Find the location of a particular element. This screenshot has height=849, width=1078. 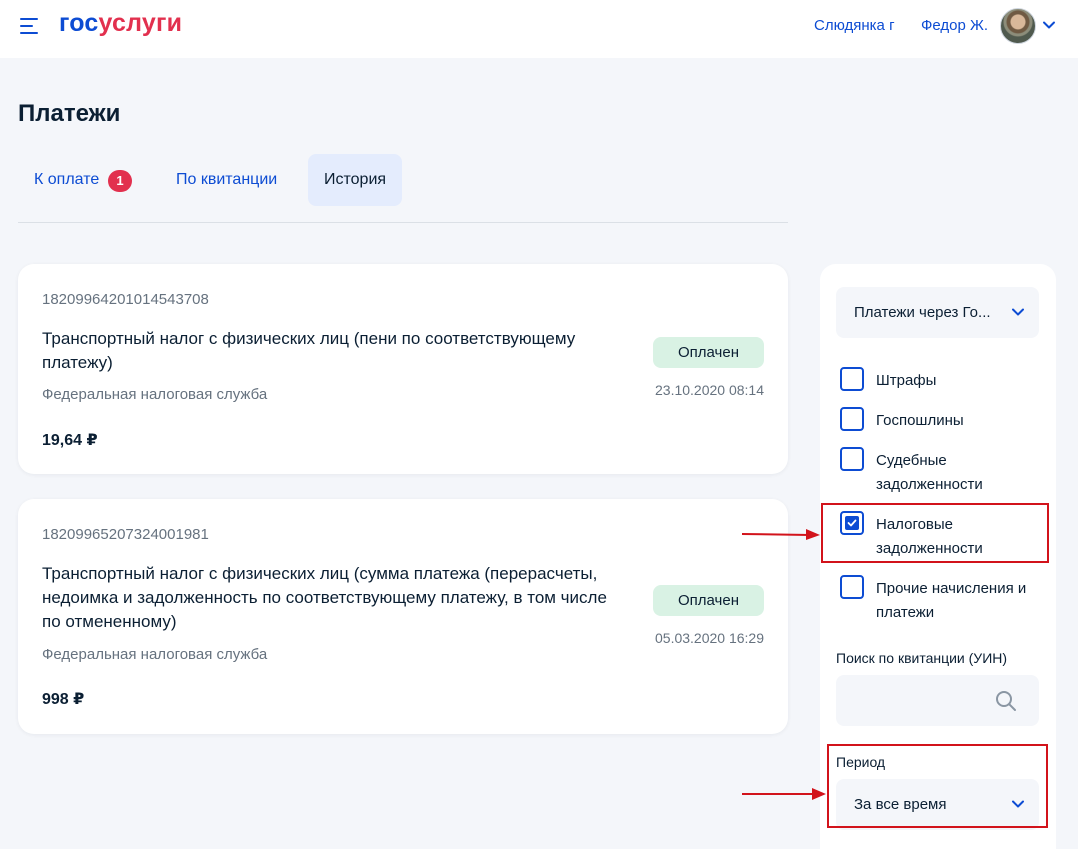

filter-other-charges: Прочие начисления и платежи is located at coordinates (945, 600).